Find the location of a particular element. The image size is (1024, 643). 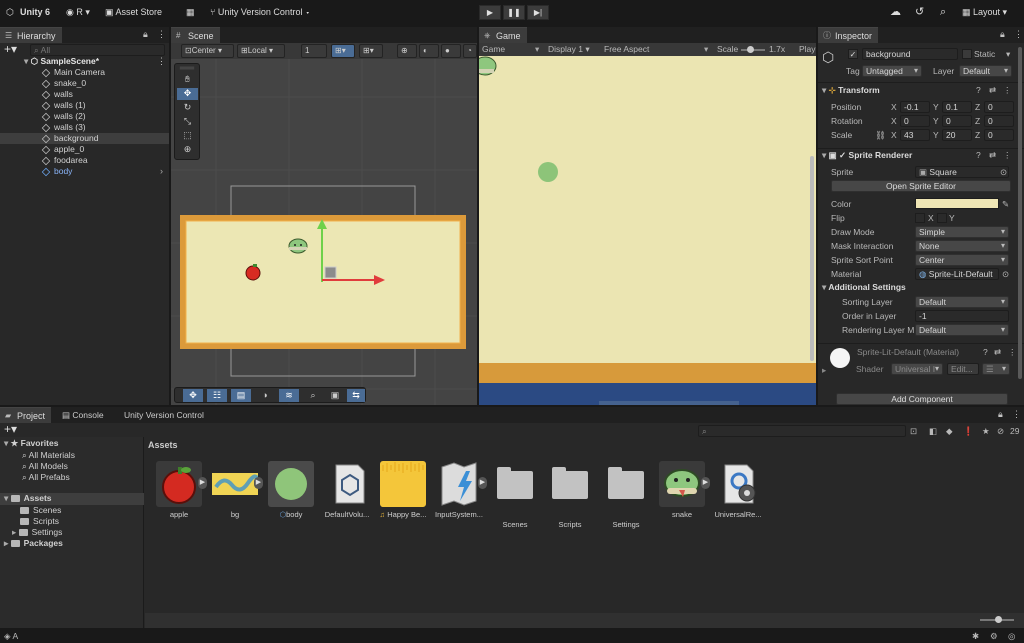

grid-snap-icon: ⊞▾ is located at coordinates (343, 51).